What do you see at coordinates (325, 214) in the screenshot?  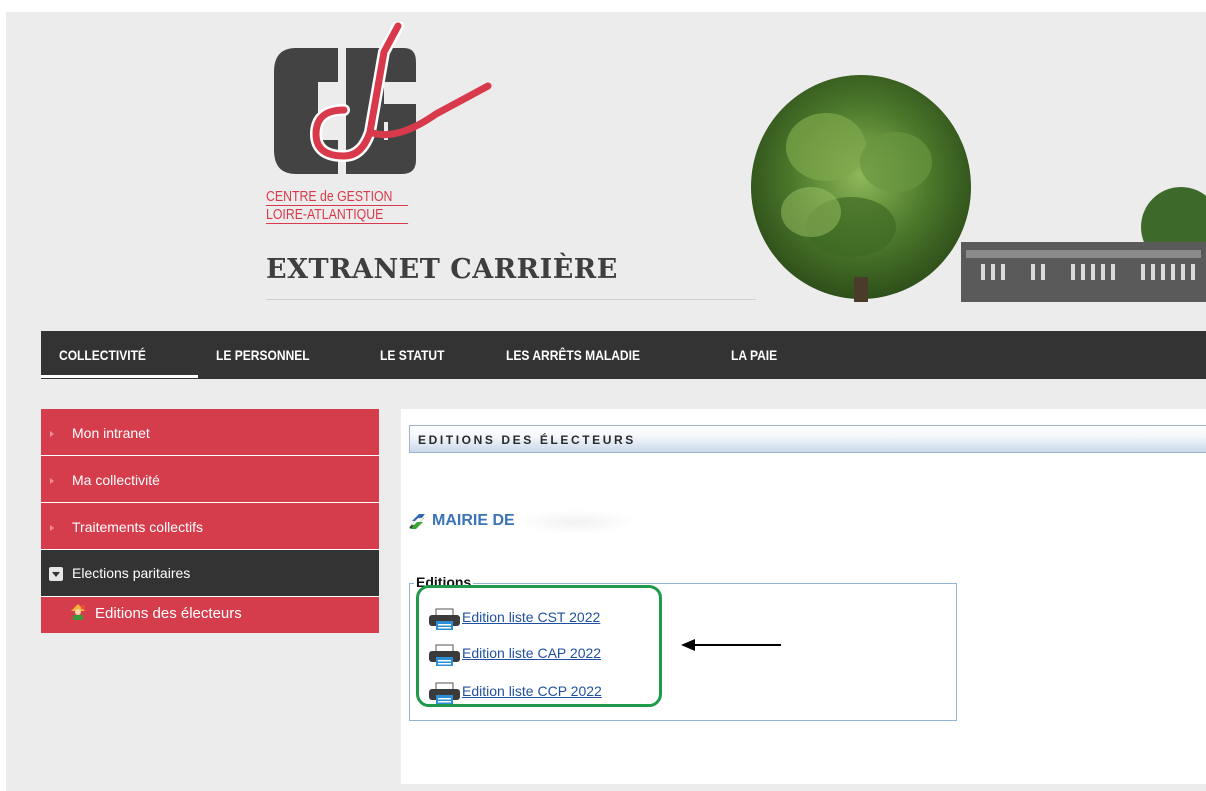 I see `logo-line-2: LOIRE-ATLANTIQUE` at bounding box center [325, 214].